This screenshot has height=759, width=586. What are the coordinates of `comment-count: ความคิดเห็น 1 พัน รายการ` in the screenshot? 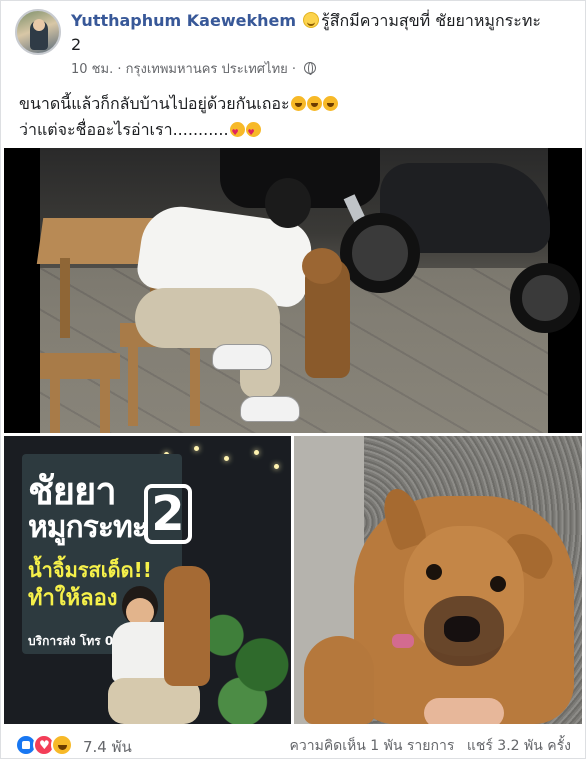 It's located at (372, 746).